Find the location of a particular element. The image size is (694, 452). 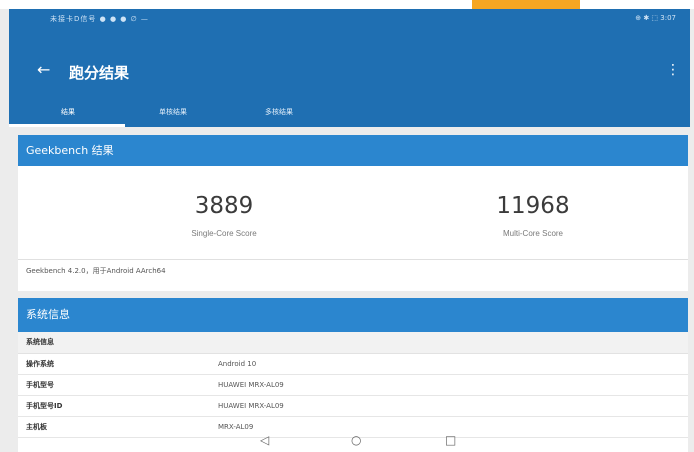

geekbench-version: Geekbench 4.2.0，用于Android AArch64 is located at coordinates (353, 275).